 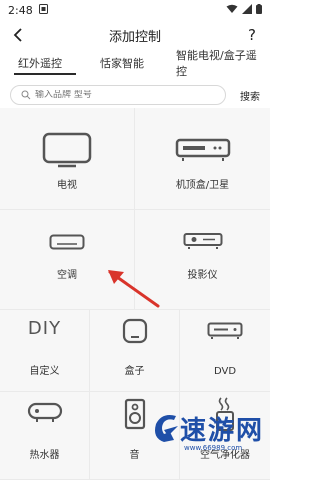 I want to click on sim-icon, so click(x=43, y=10).